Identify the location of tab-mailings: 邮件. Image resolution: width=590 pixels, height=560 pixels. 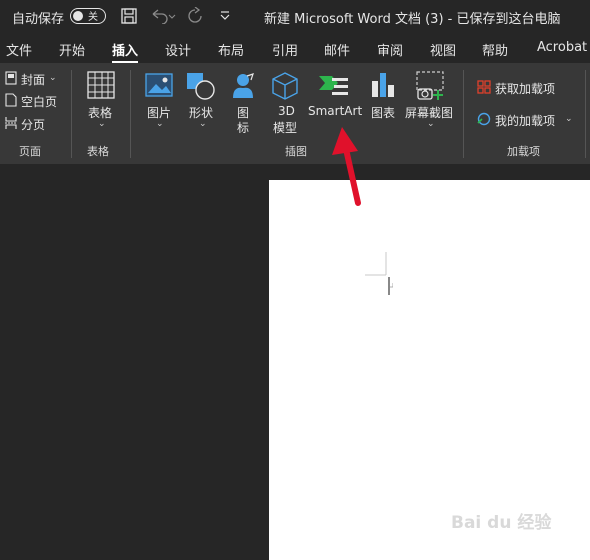
(337, 49).